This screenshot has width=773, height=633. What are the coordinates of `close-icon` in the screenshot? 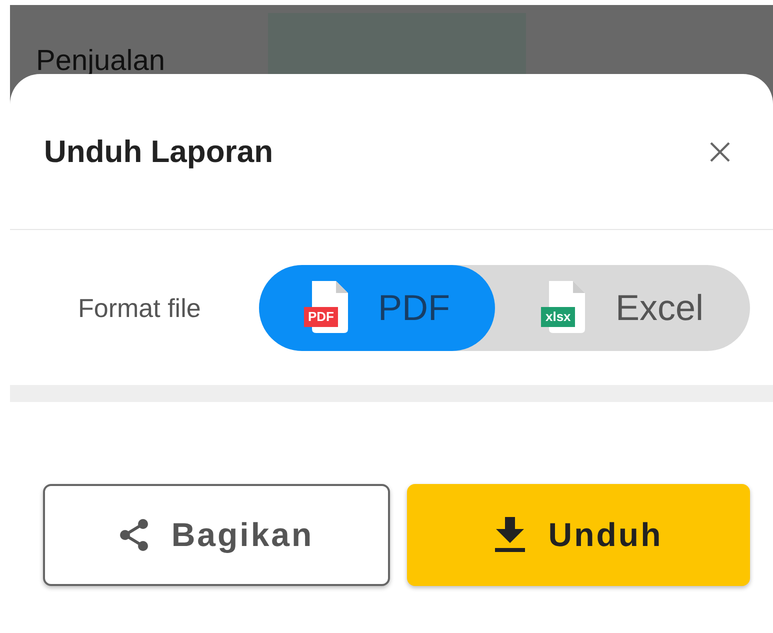 It's located at (720, 151).